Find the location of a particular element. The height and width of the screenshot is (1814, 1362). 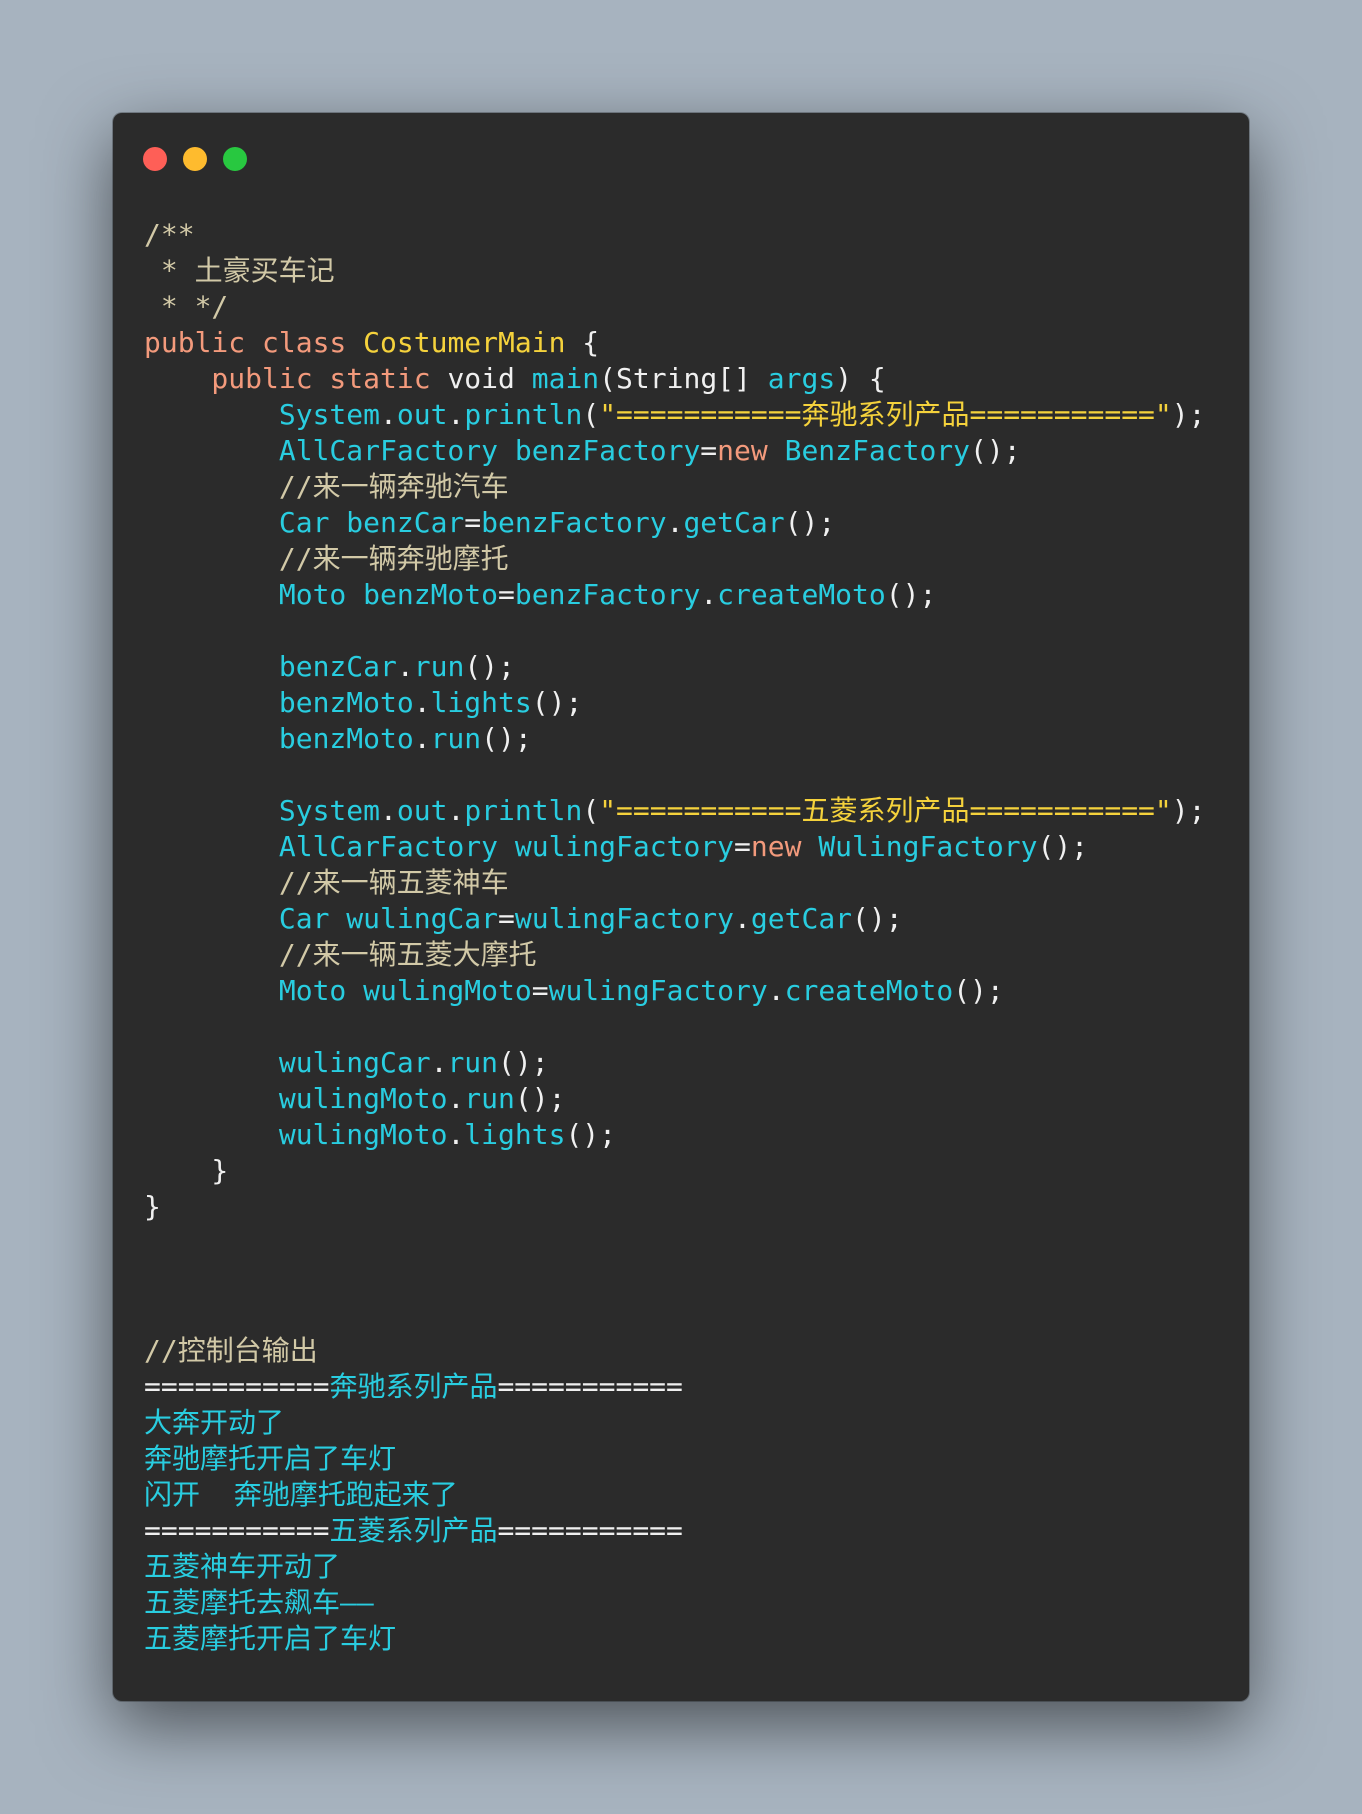

code-token: } is located at coordinates (152, 1206).